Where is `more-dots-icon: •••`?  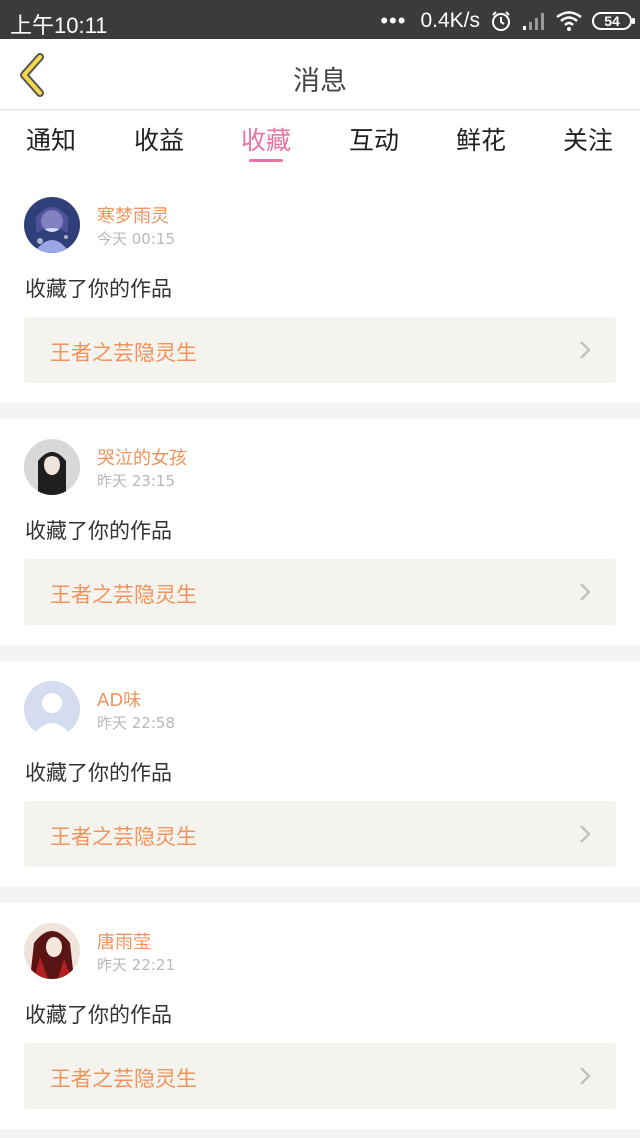
more-dots-icon: ••• is located at coordinates (393, 20).